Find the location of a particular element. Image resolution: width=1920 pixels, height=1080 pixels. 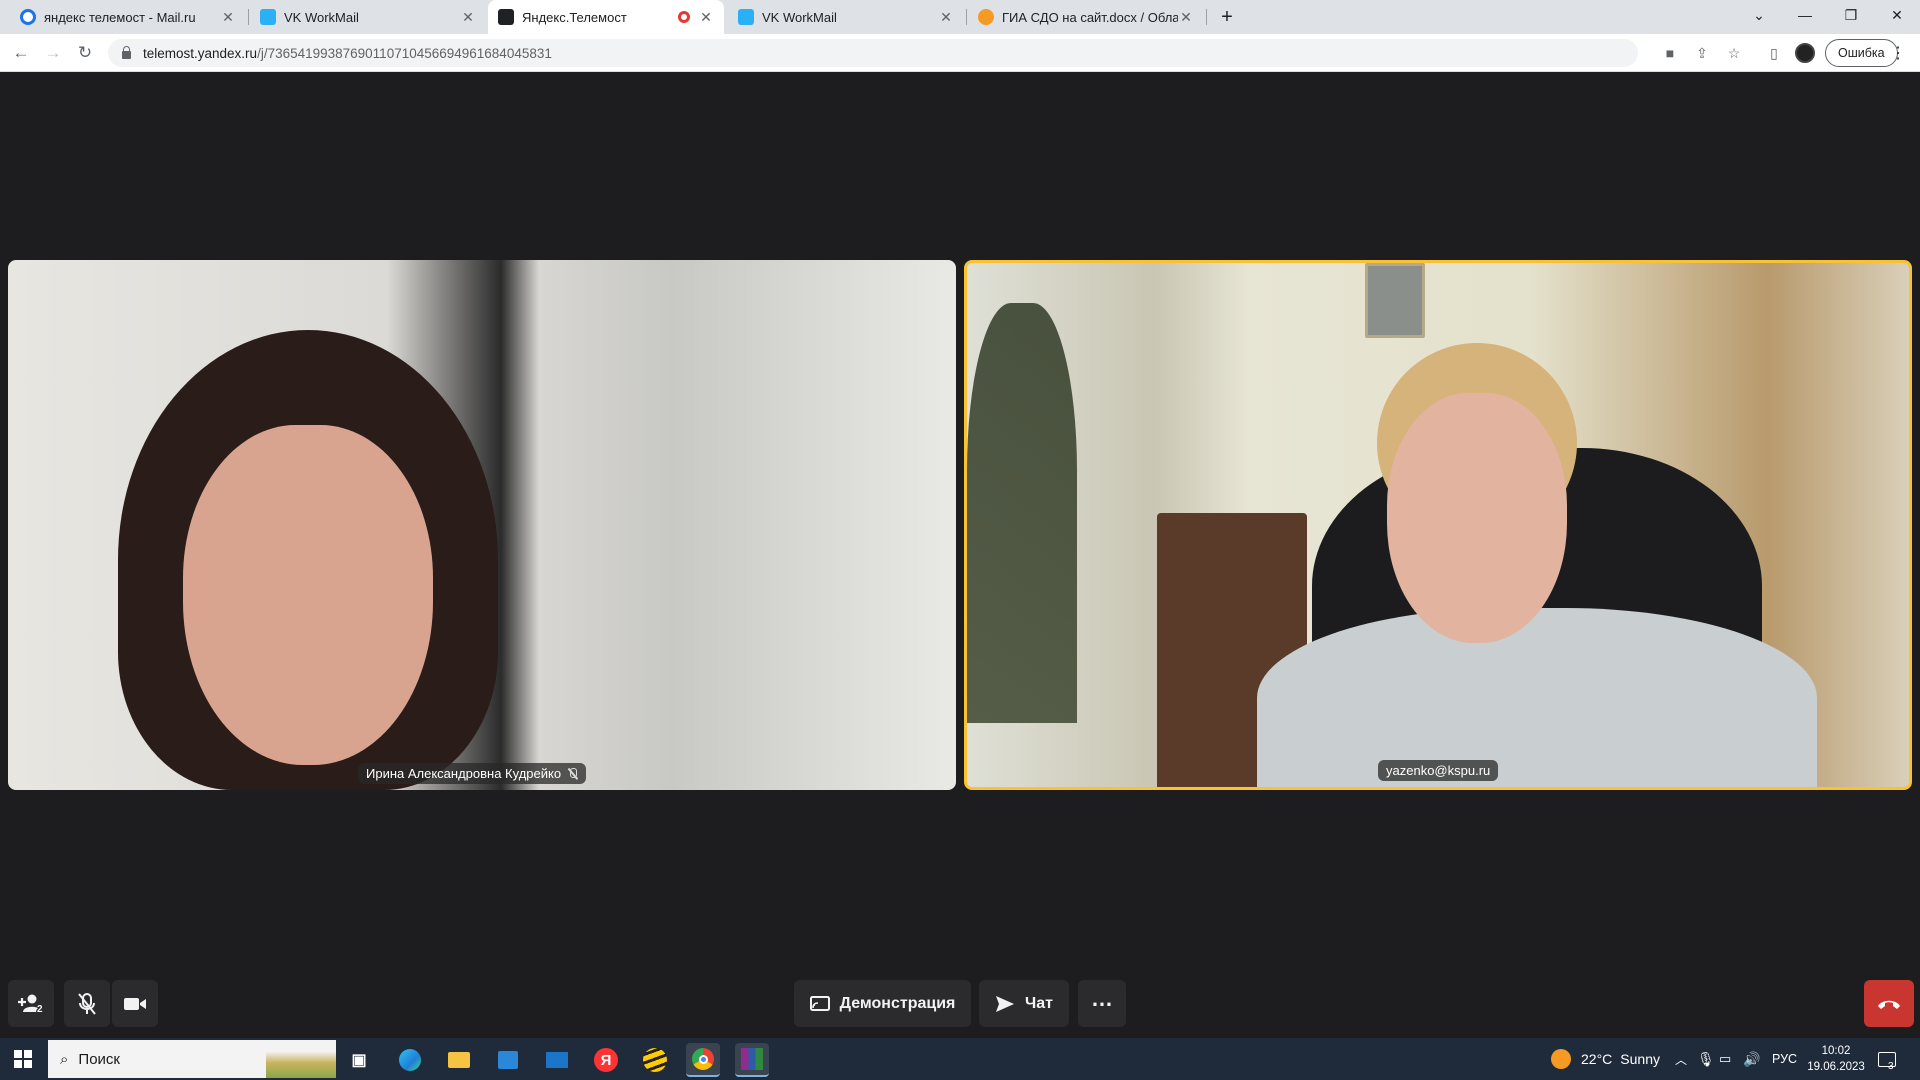

sun-icon is located at coordinates (1561, 1059).